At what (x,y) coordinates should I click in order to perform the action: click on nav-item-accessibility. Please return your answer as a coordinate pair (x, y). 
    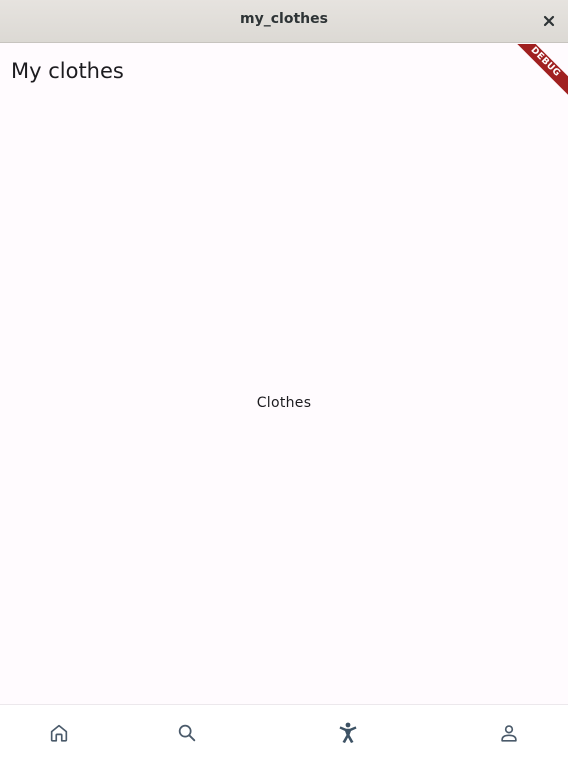
    Looking at the image, I should click on (348, 733).